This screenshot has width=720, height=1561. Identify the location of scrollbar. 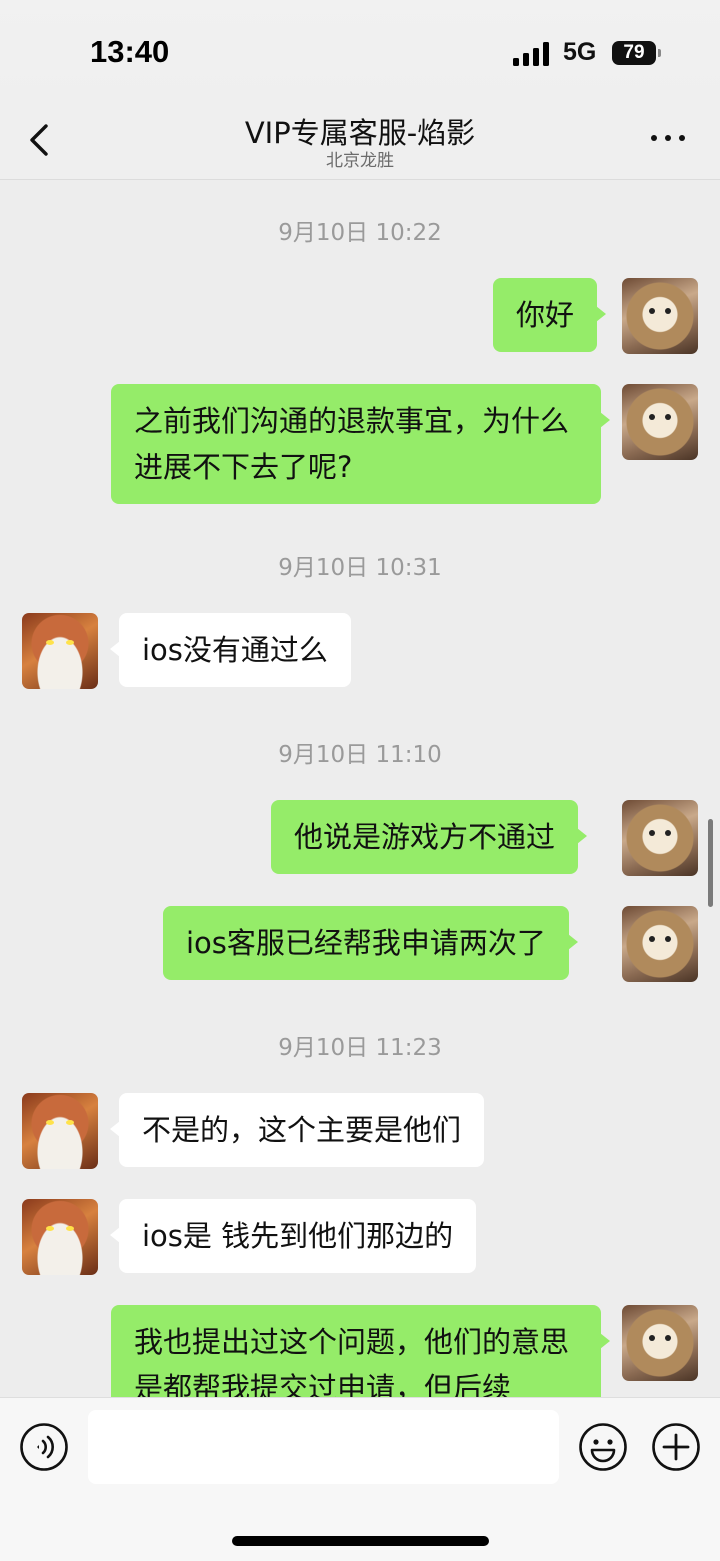
(710, 863).